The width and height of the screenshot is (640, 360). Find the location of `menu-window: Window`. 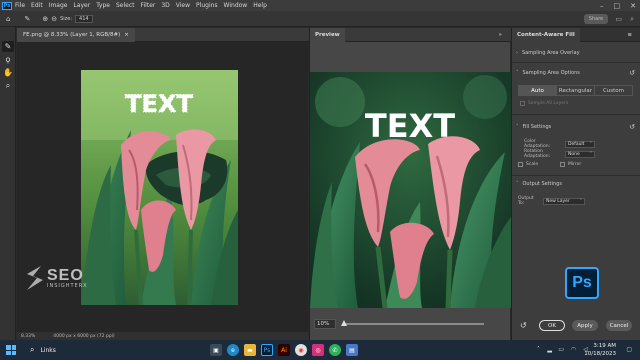

menu-window: Window is located at coordinates (236, 5).